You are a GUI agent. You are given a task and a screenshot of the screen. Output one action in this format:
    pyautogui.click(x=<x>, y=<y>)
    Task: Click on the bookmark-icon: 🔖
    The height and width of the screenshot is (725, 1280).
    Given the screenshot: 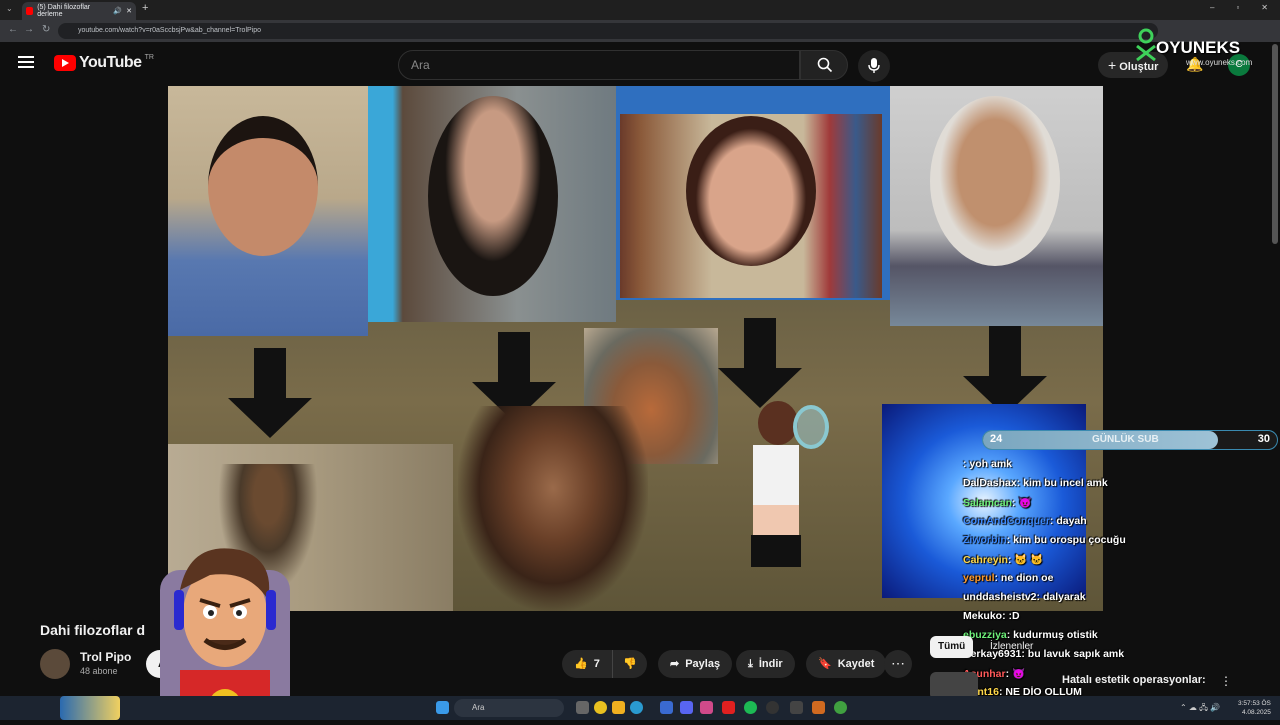 What is the action you would take?
    pyautogui.click(x=825, y=664)
    